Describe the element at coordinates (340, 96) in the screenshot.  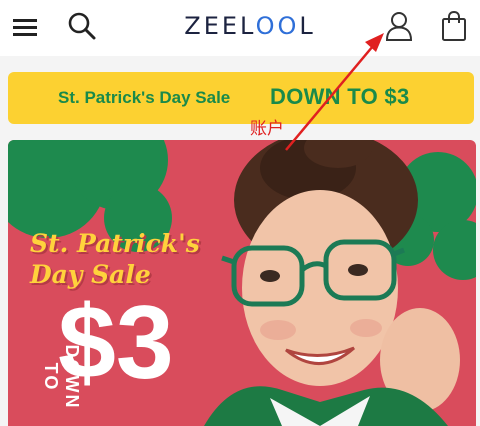
I see `promo-price-text: DOWN TO $3` at that location.